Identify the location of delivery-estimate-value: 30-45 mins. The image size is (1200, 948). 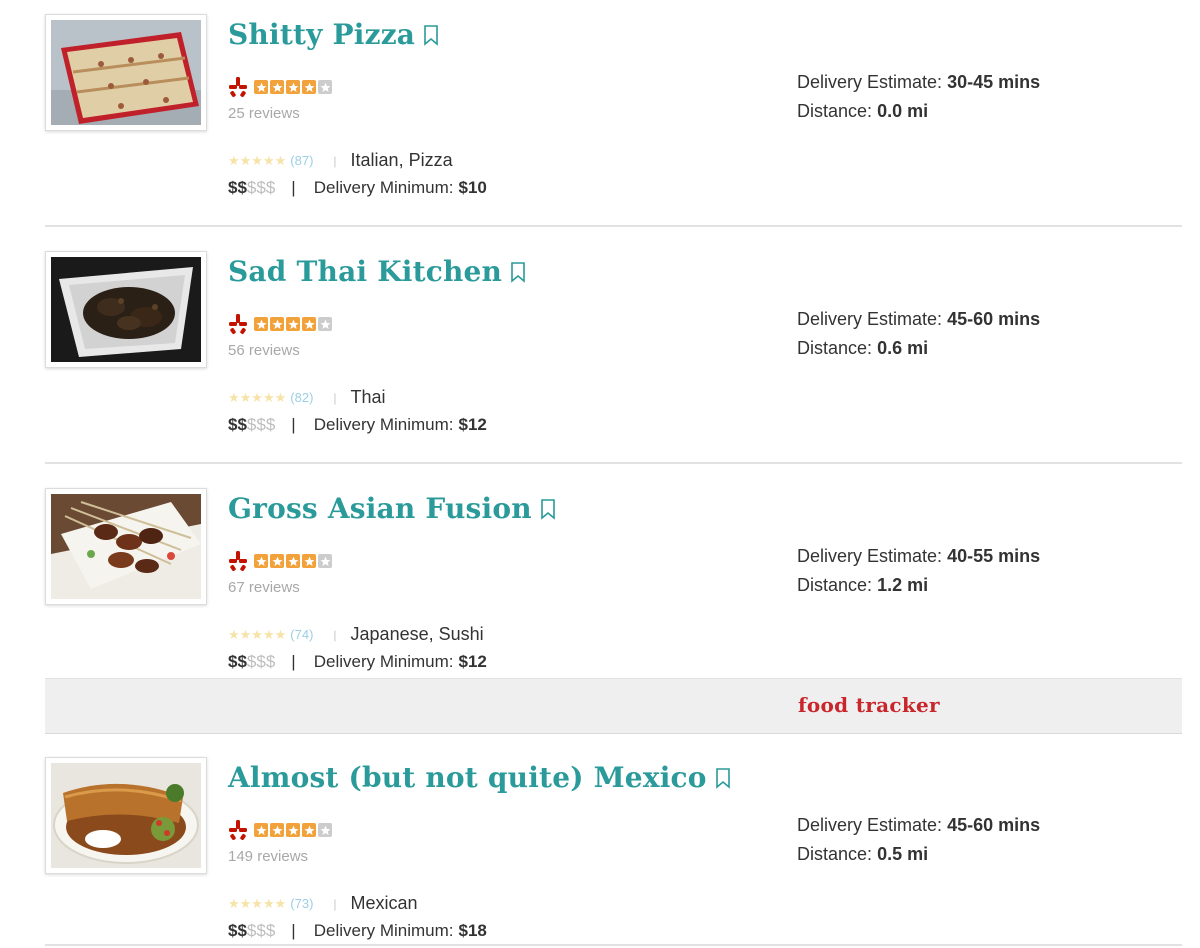
(994, 82).